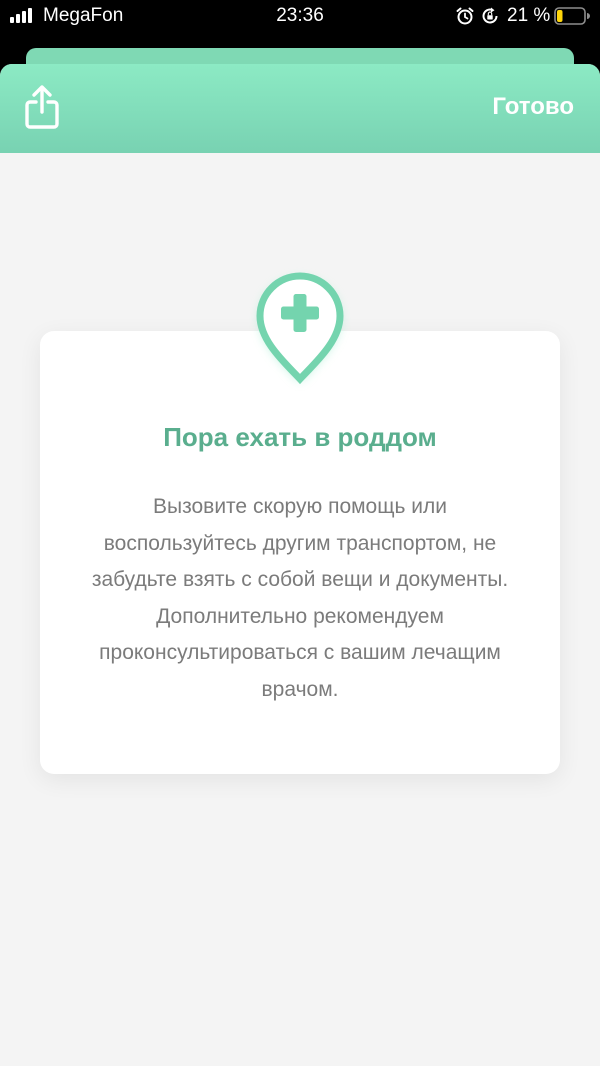 This screenshot has width=600, height=1066. Describe the element at coordinates (300, 16) in the screenshot. I see `status-bar: MegaFon 23:36 21 %` at that location.